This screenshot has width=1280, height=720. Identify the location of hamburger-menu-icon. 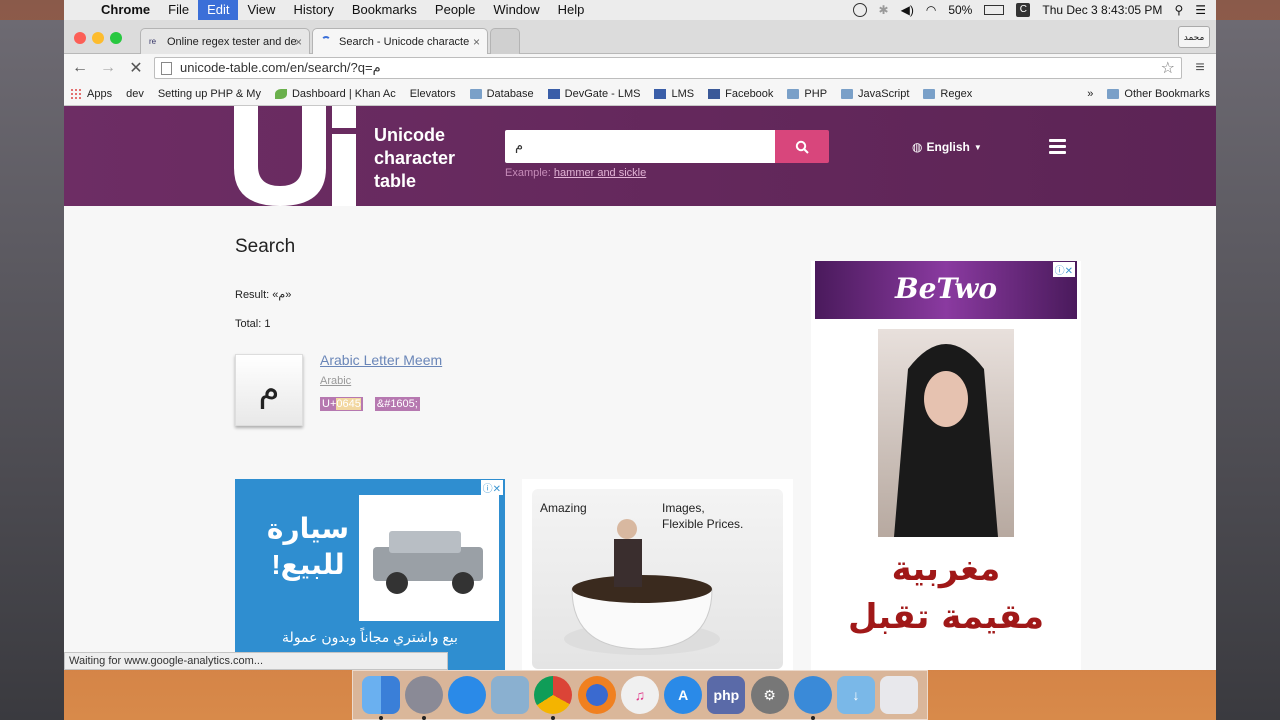
(1057, 148).